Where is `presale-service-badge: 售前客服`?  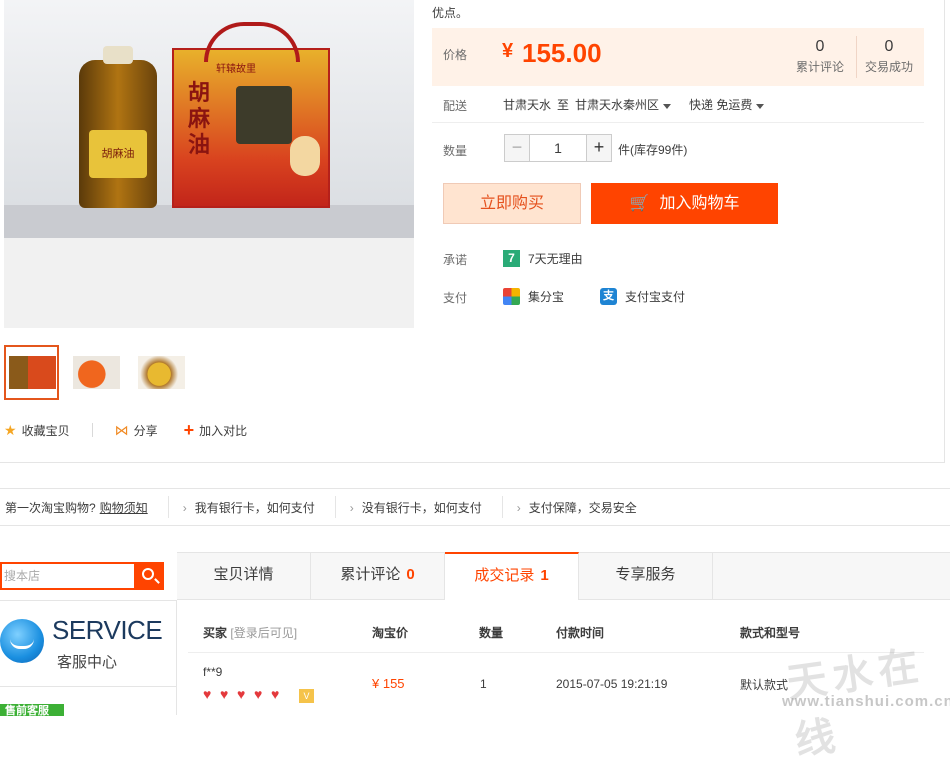 presale-service-badge: 售前客服 is located at coordinates (32, 710).